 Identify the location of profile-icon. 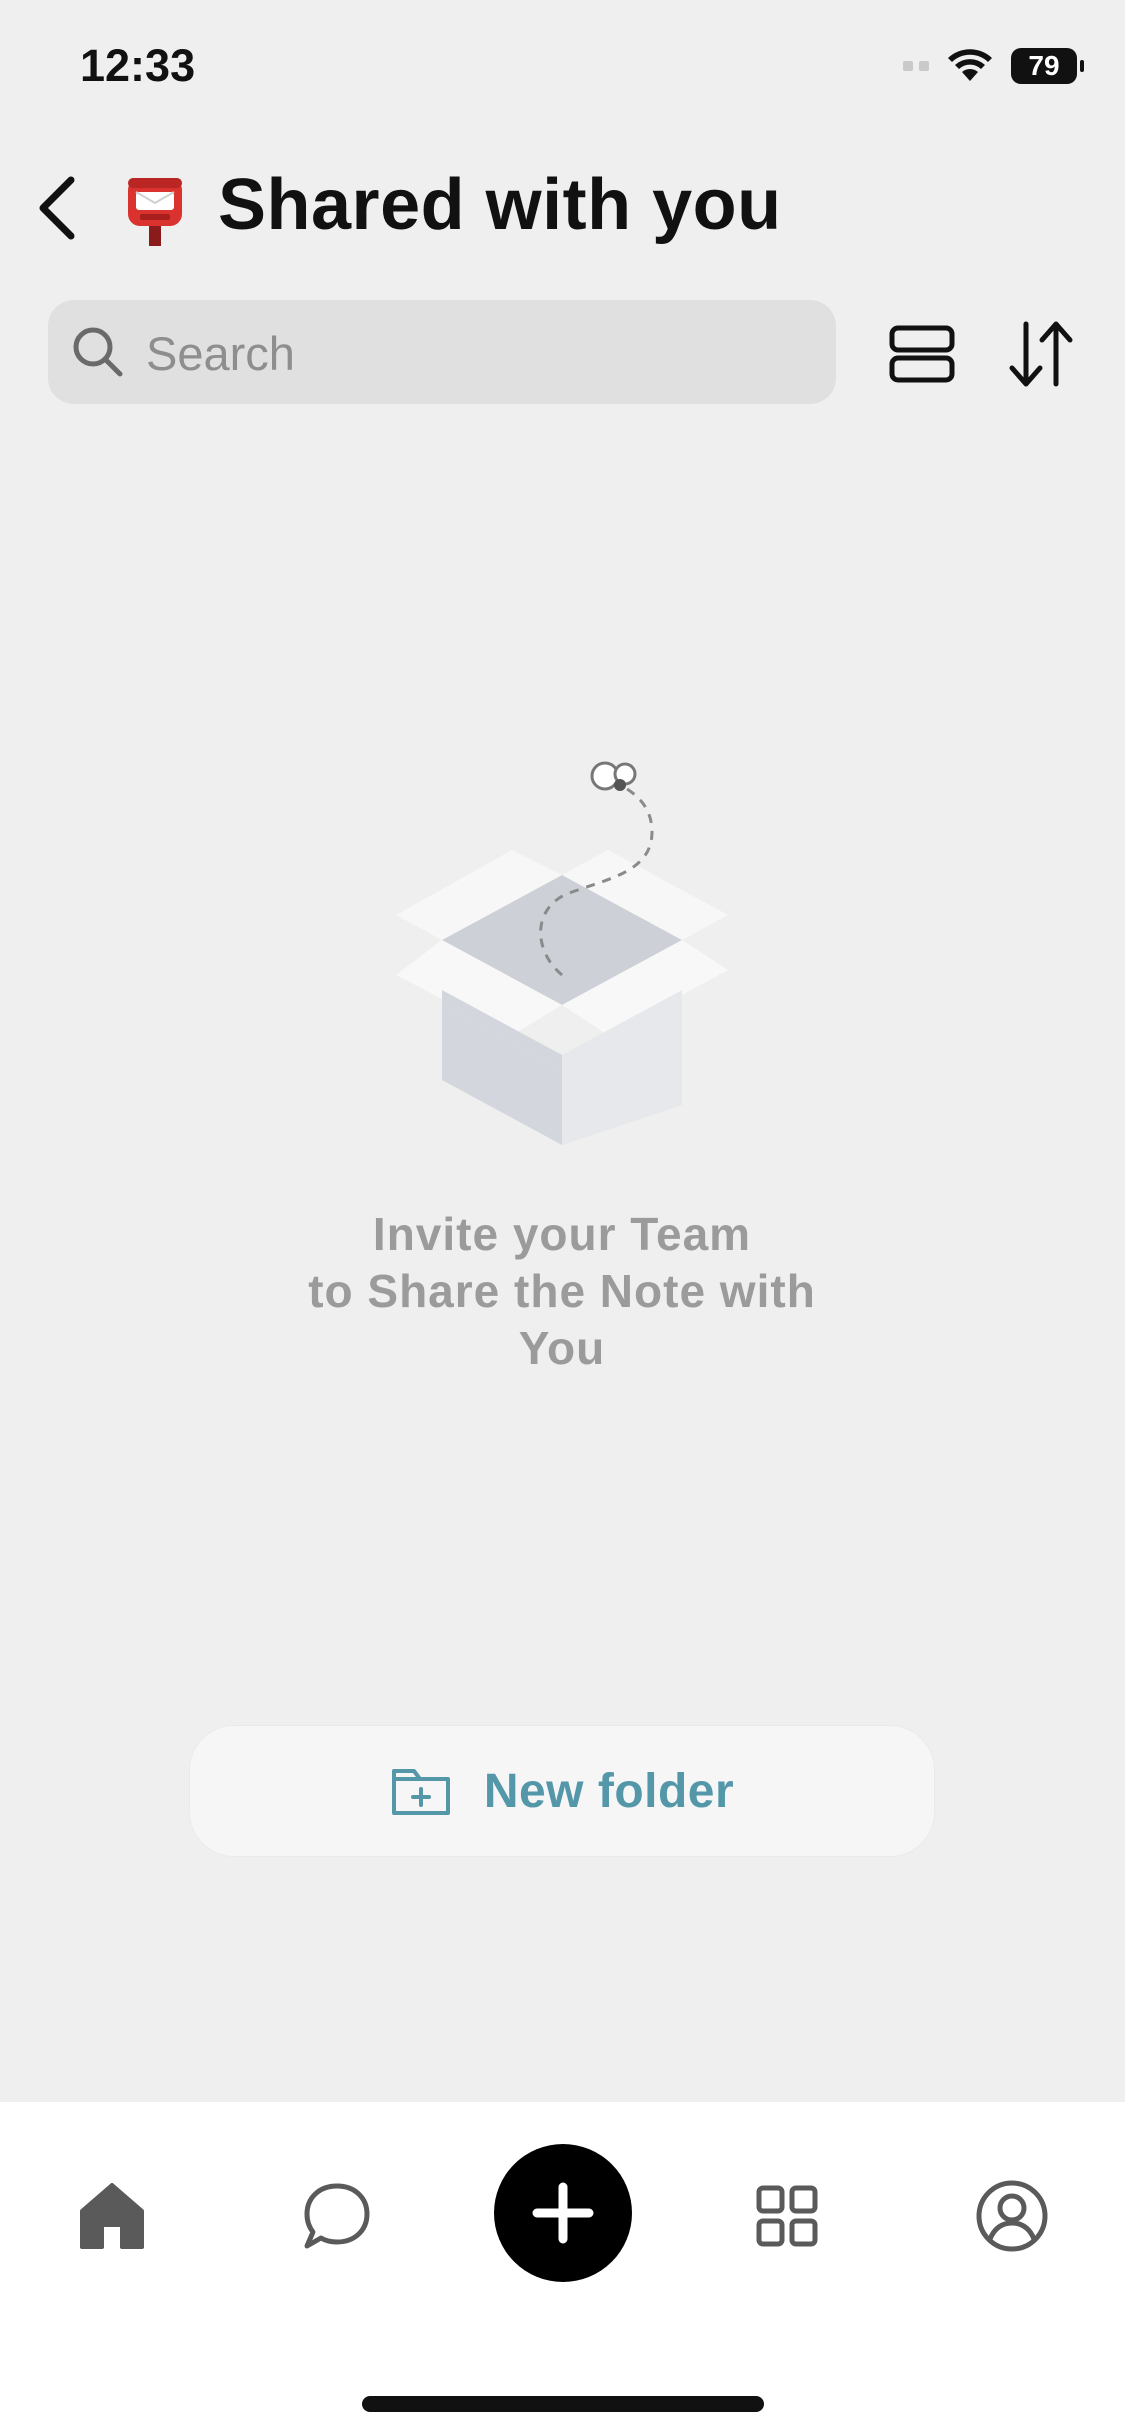
(1012, 2216).